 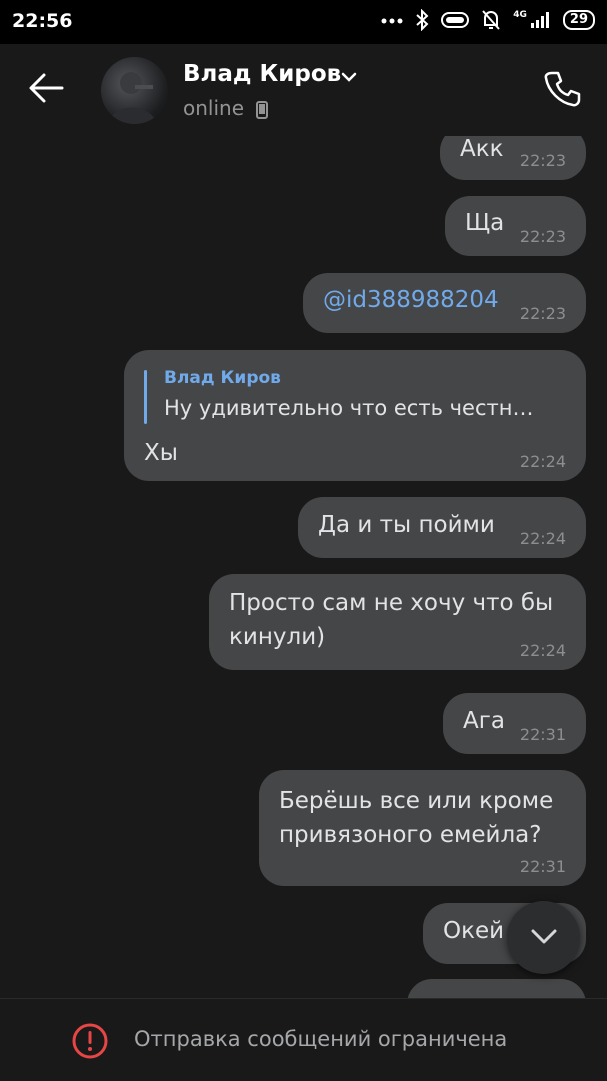 What do you see at coordinates (303, 90) in the screenshot?
I see `chat-header: Влад Киров online` at bounding box center [303, 90].